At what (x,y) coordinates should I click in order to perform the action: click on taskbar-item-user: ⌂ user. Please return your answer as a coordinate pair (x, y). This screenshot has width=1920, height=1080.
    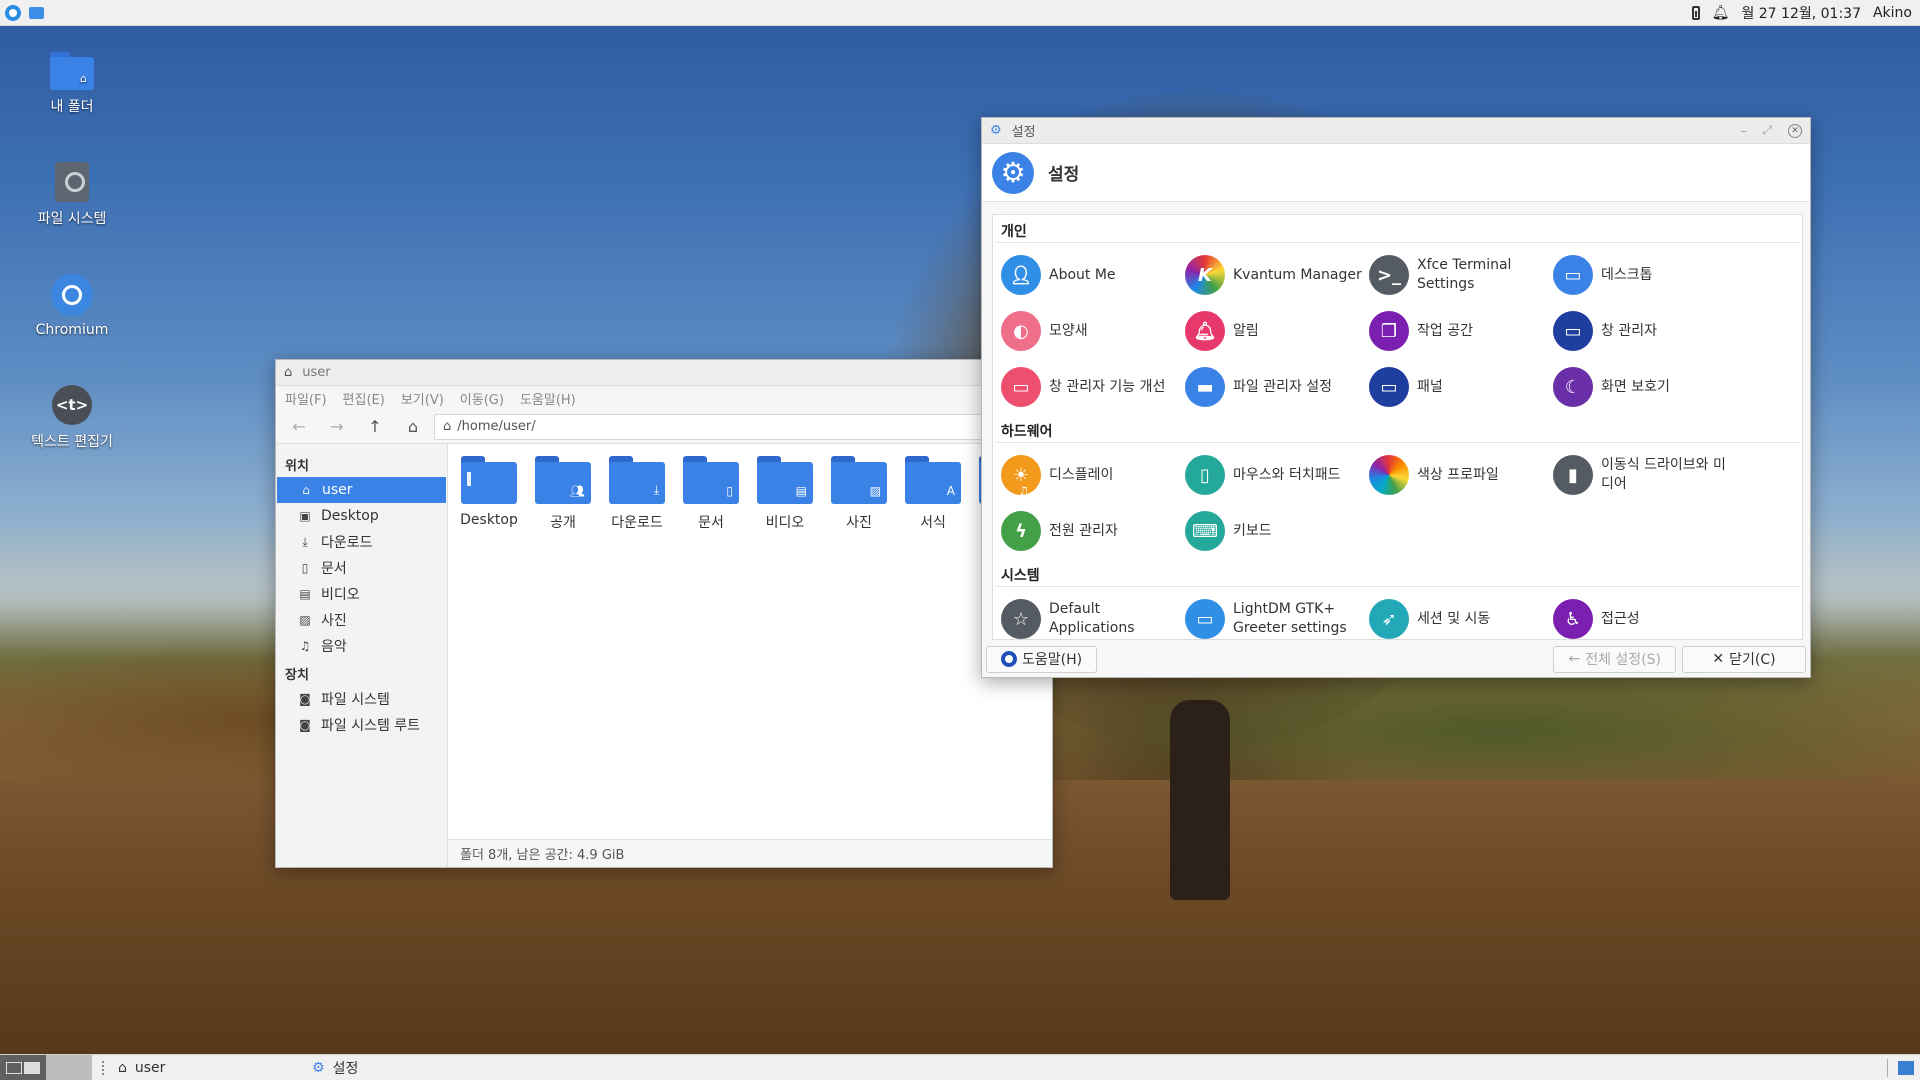
    Looking at the image, I should click on (197, 1067).